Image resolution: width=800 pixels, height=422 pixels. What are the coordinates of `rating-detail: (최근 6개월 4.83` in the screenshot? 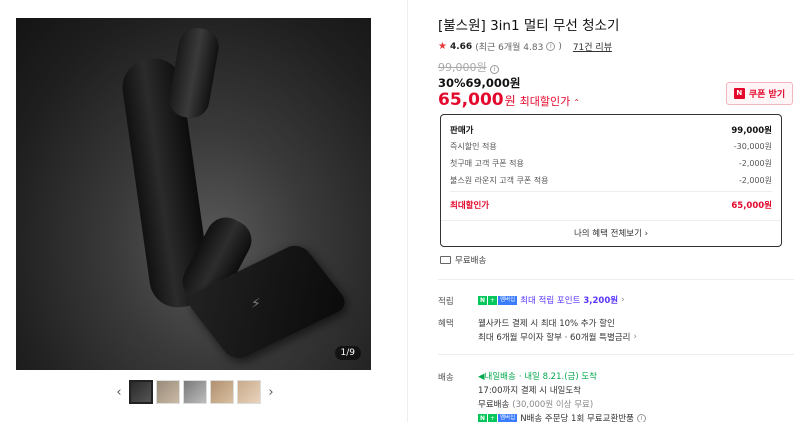 It's located at (509, 48).